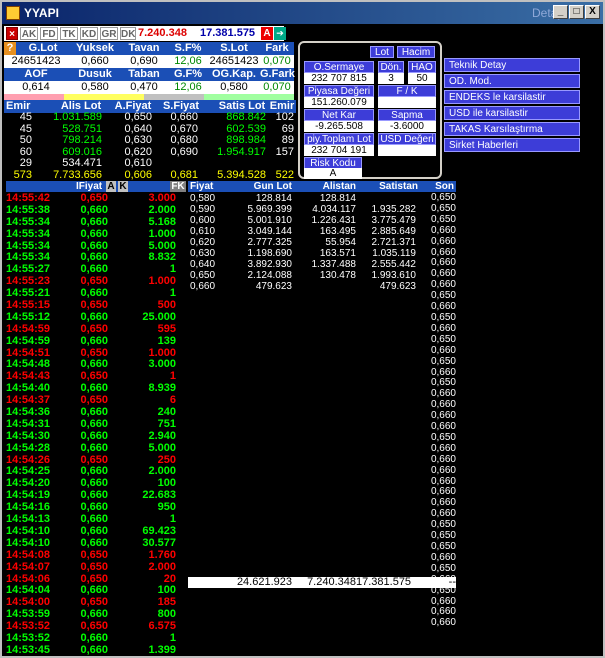 This screenshot has height=658, width=605. Describe the element at coordinates (512, 145) in the screenshot. I see `menu-haberler: Sirket Haberleri` at that location.